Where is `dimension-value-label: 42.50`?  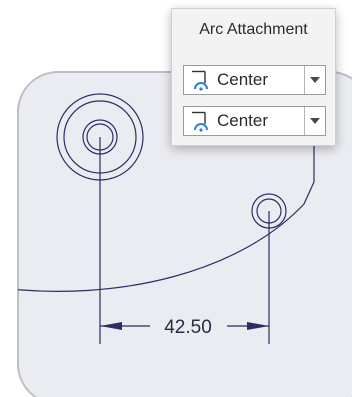 dimension-value-label: 42.50 is located at coordinates (188, 327).